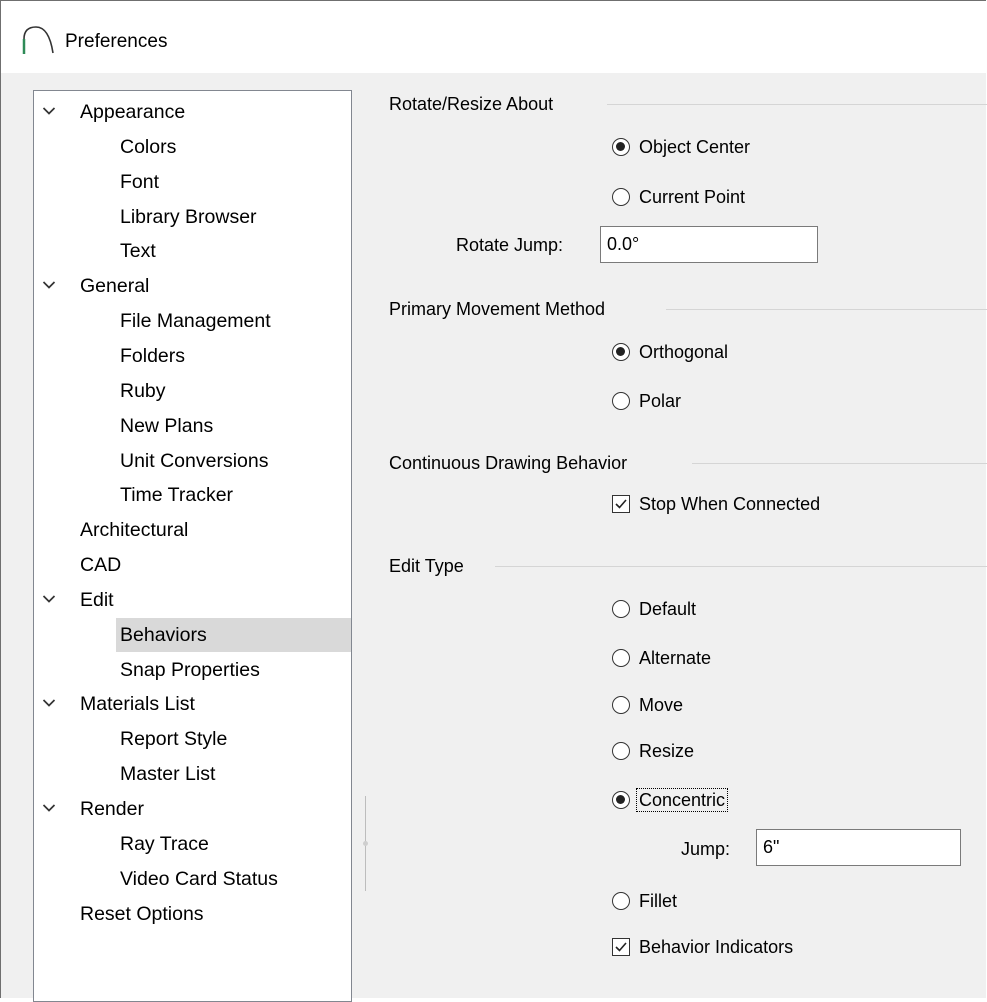 The image size is (987, 1002). I want to click on tree-item-label: Unit Conversions, so click(194, 461).